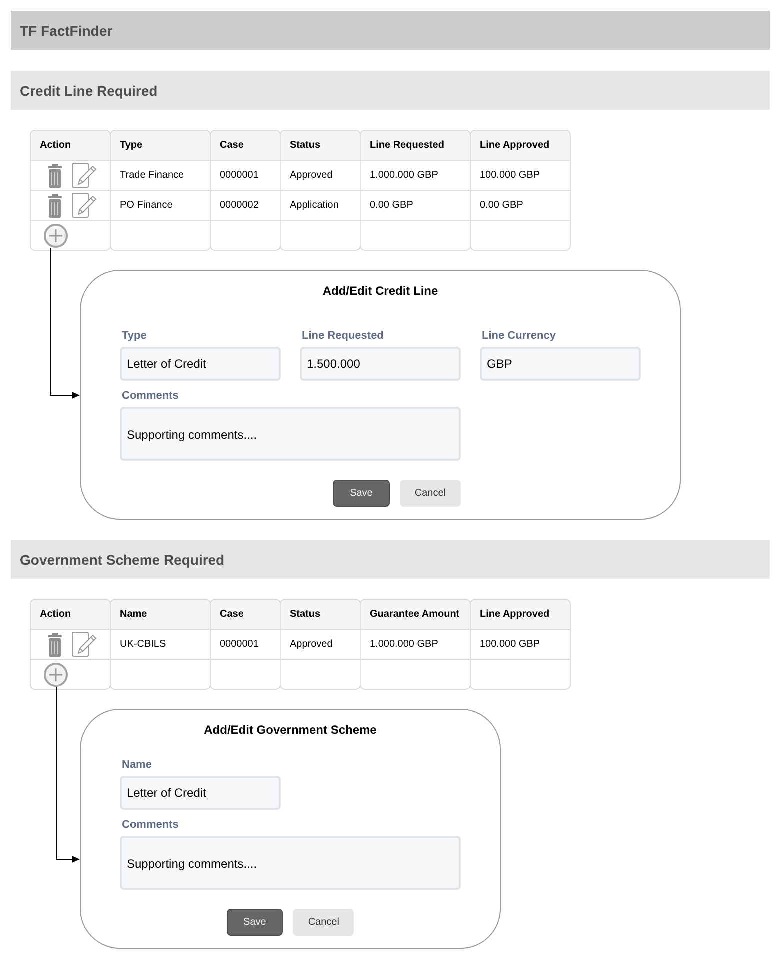 This screenshot has height=961, width=781. Describe the element at coordinates (380, 364) in the screenshot. I see `input-field: 1.500.000` at that location.